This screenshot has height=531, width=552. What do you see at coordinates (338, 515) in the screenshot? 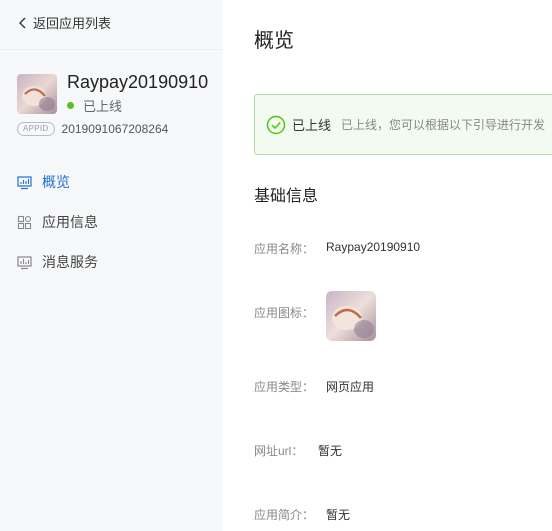
I see `app-intro-value: 暂无` at bounding box center [338, 515].